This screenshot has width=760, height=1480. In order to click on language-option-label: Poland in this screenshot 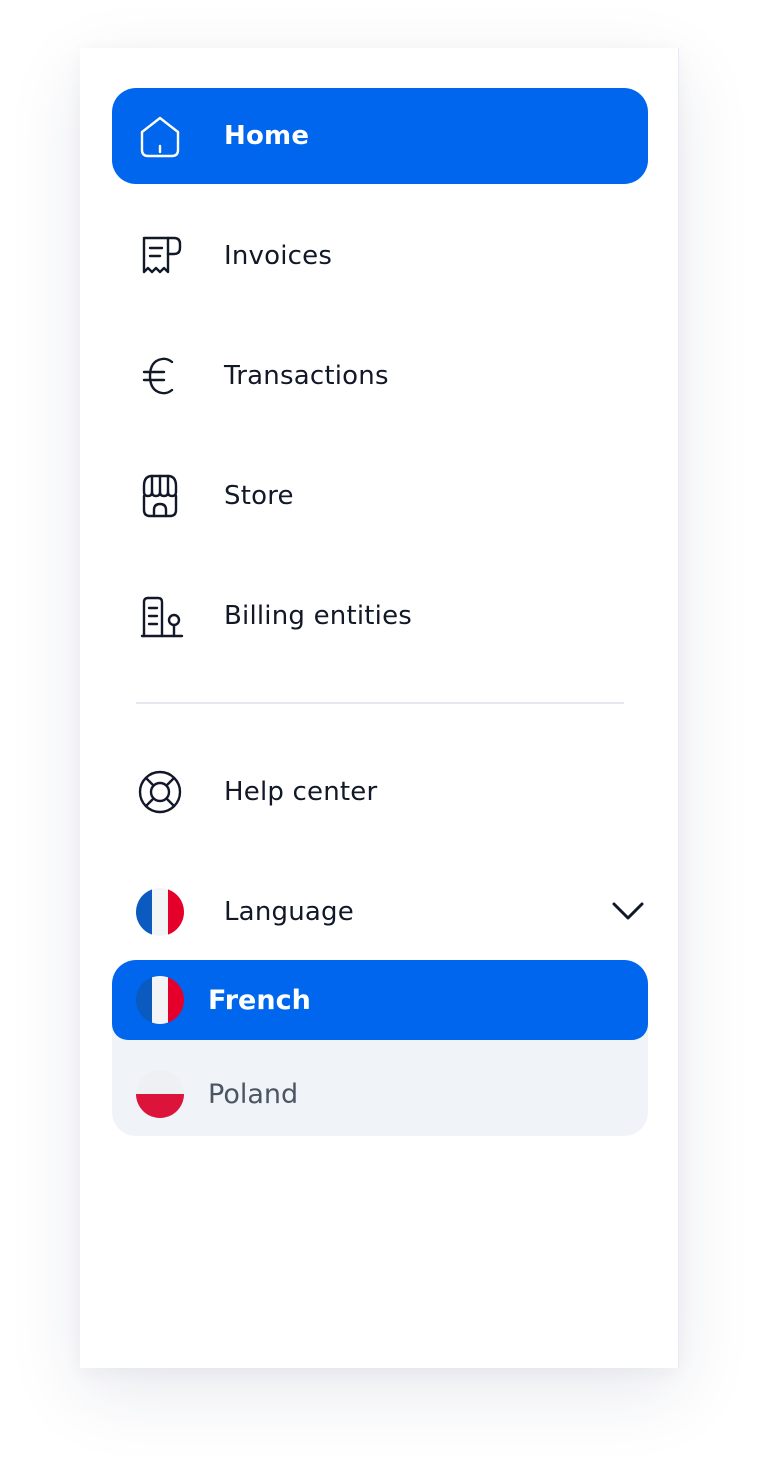, I will do `click(253, 1094)`.